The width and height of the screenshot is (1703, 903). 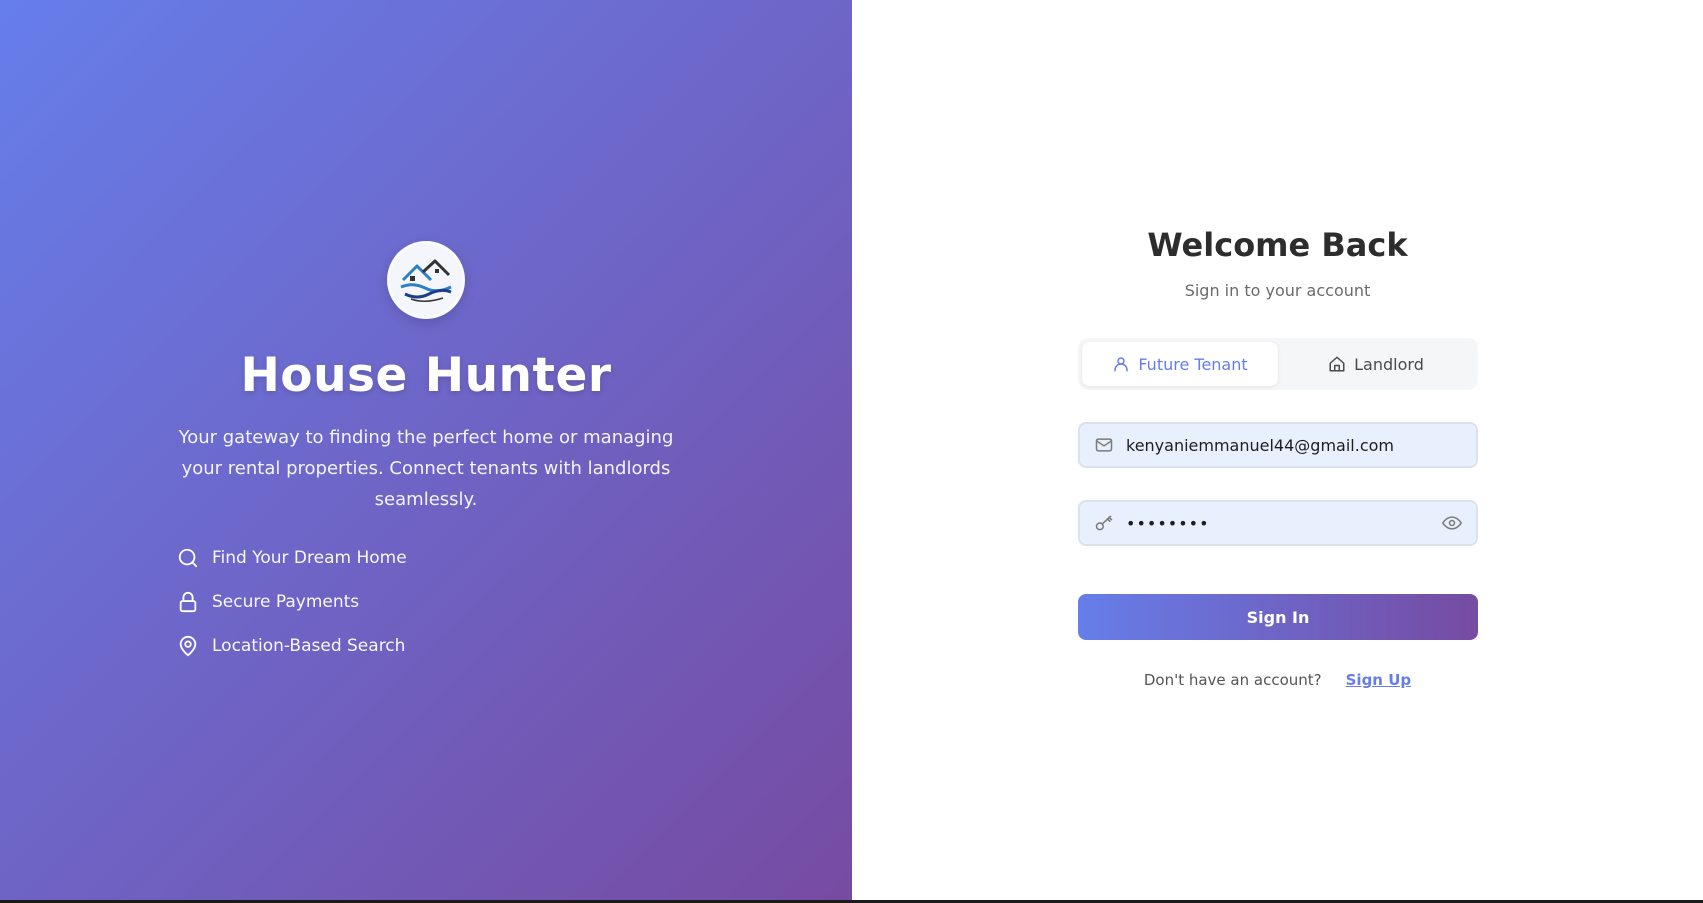 What do you see at coordinates (1105, 523) in the screenshot?
I see `key-icon` at bounding box center [1105, 523].